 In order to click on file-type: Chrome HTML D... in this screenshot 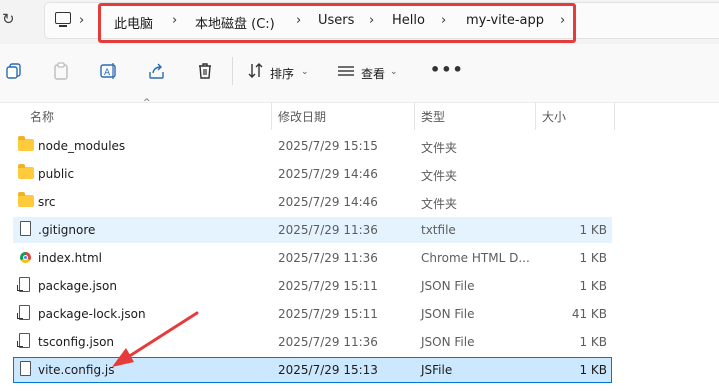, I will do `click(475, 258)`.